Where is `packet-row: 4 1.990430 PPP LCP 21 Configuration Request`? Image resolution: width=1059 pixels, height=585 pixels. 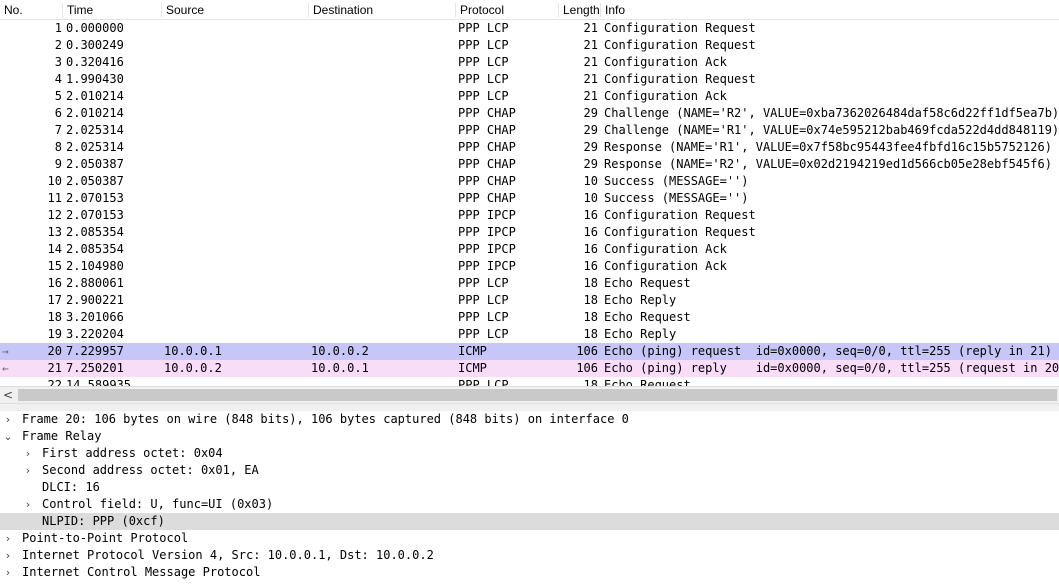
packet-row: 4 1.990430 PPP LCP 21 Configuration Request is located at coordinates (529, 79).